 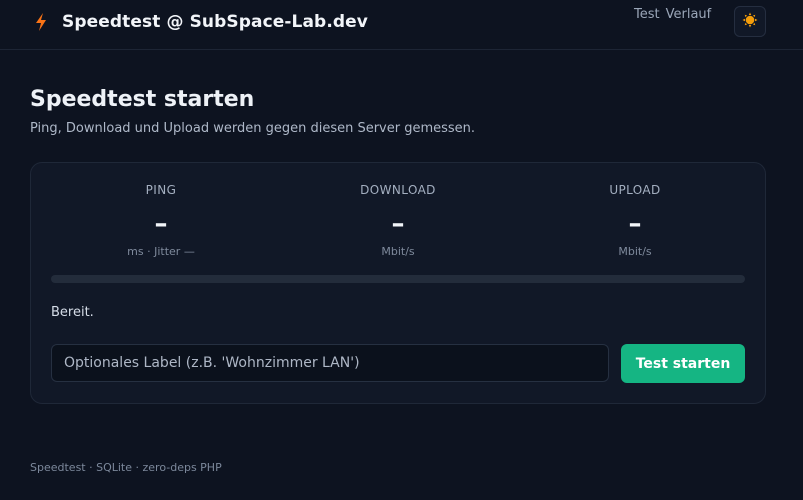 I want to click on ping-label: PING, so click(x=161, y=190).